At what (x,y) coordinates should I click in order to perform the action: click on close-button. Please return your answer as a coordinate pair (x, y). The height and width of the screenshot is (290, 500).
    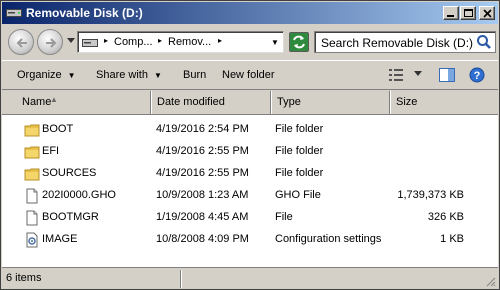
    Looking at the image, I should click on (487, 13).